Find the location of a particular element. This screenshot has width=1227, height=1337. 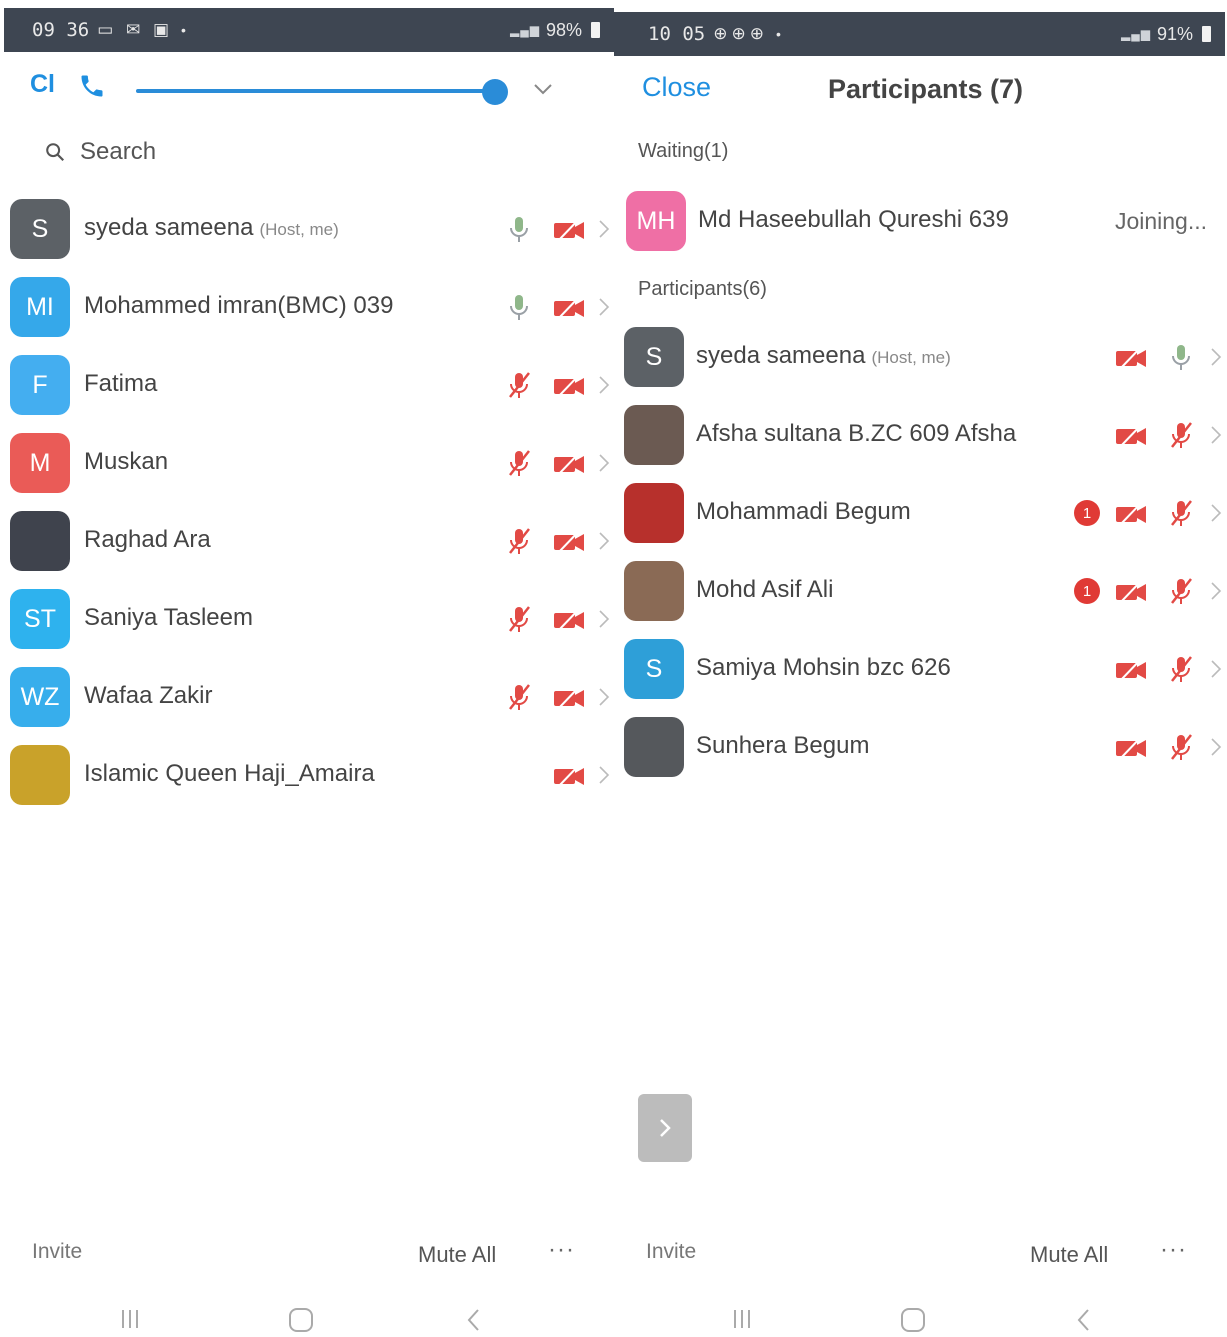

participant-row: MI Mohammed imran(BMC) 039 is located at coordinates (307, 307).